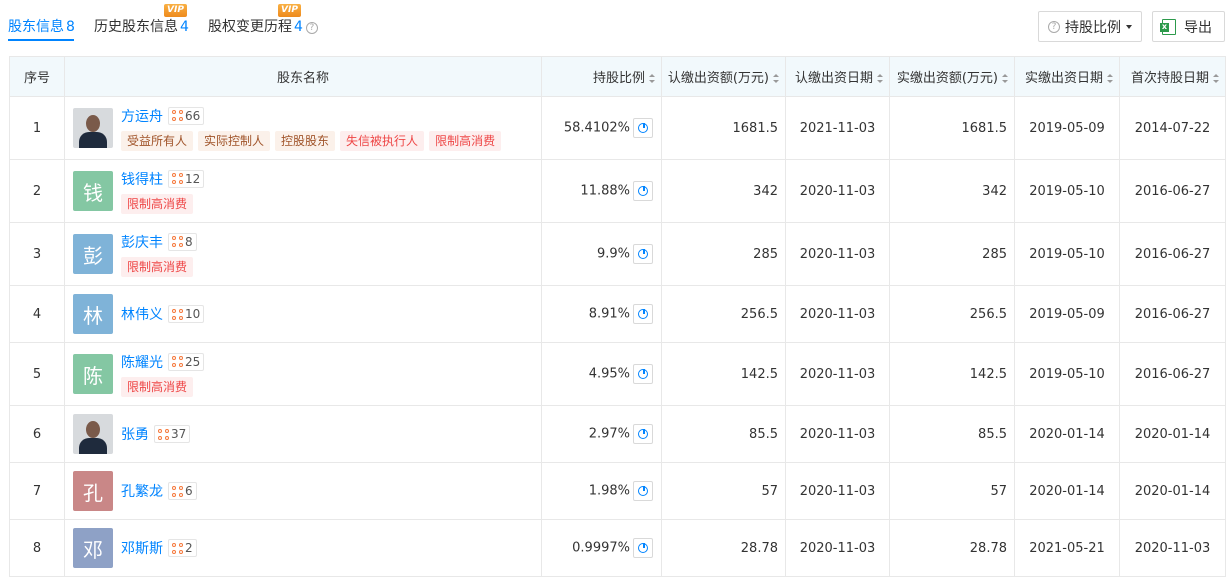  I want to click on relation-count-badge: 10, so click(186, 314).